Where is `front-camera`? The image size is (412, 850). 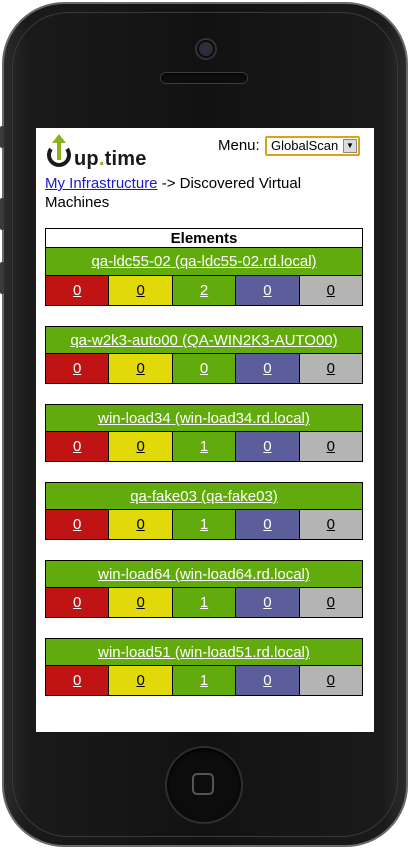
front-camera is located at coordinates (206, 49).